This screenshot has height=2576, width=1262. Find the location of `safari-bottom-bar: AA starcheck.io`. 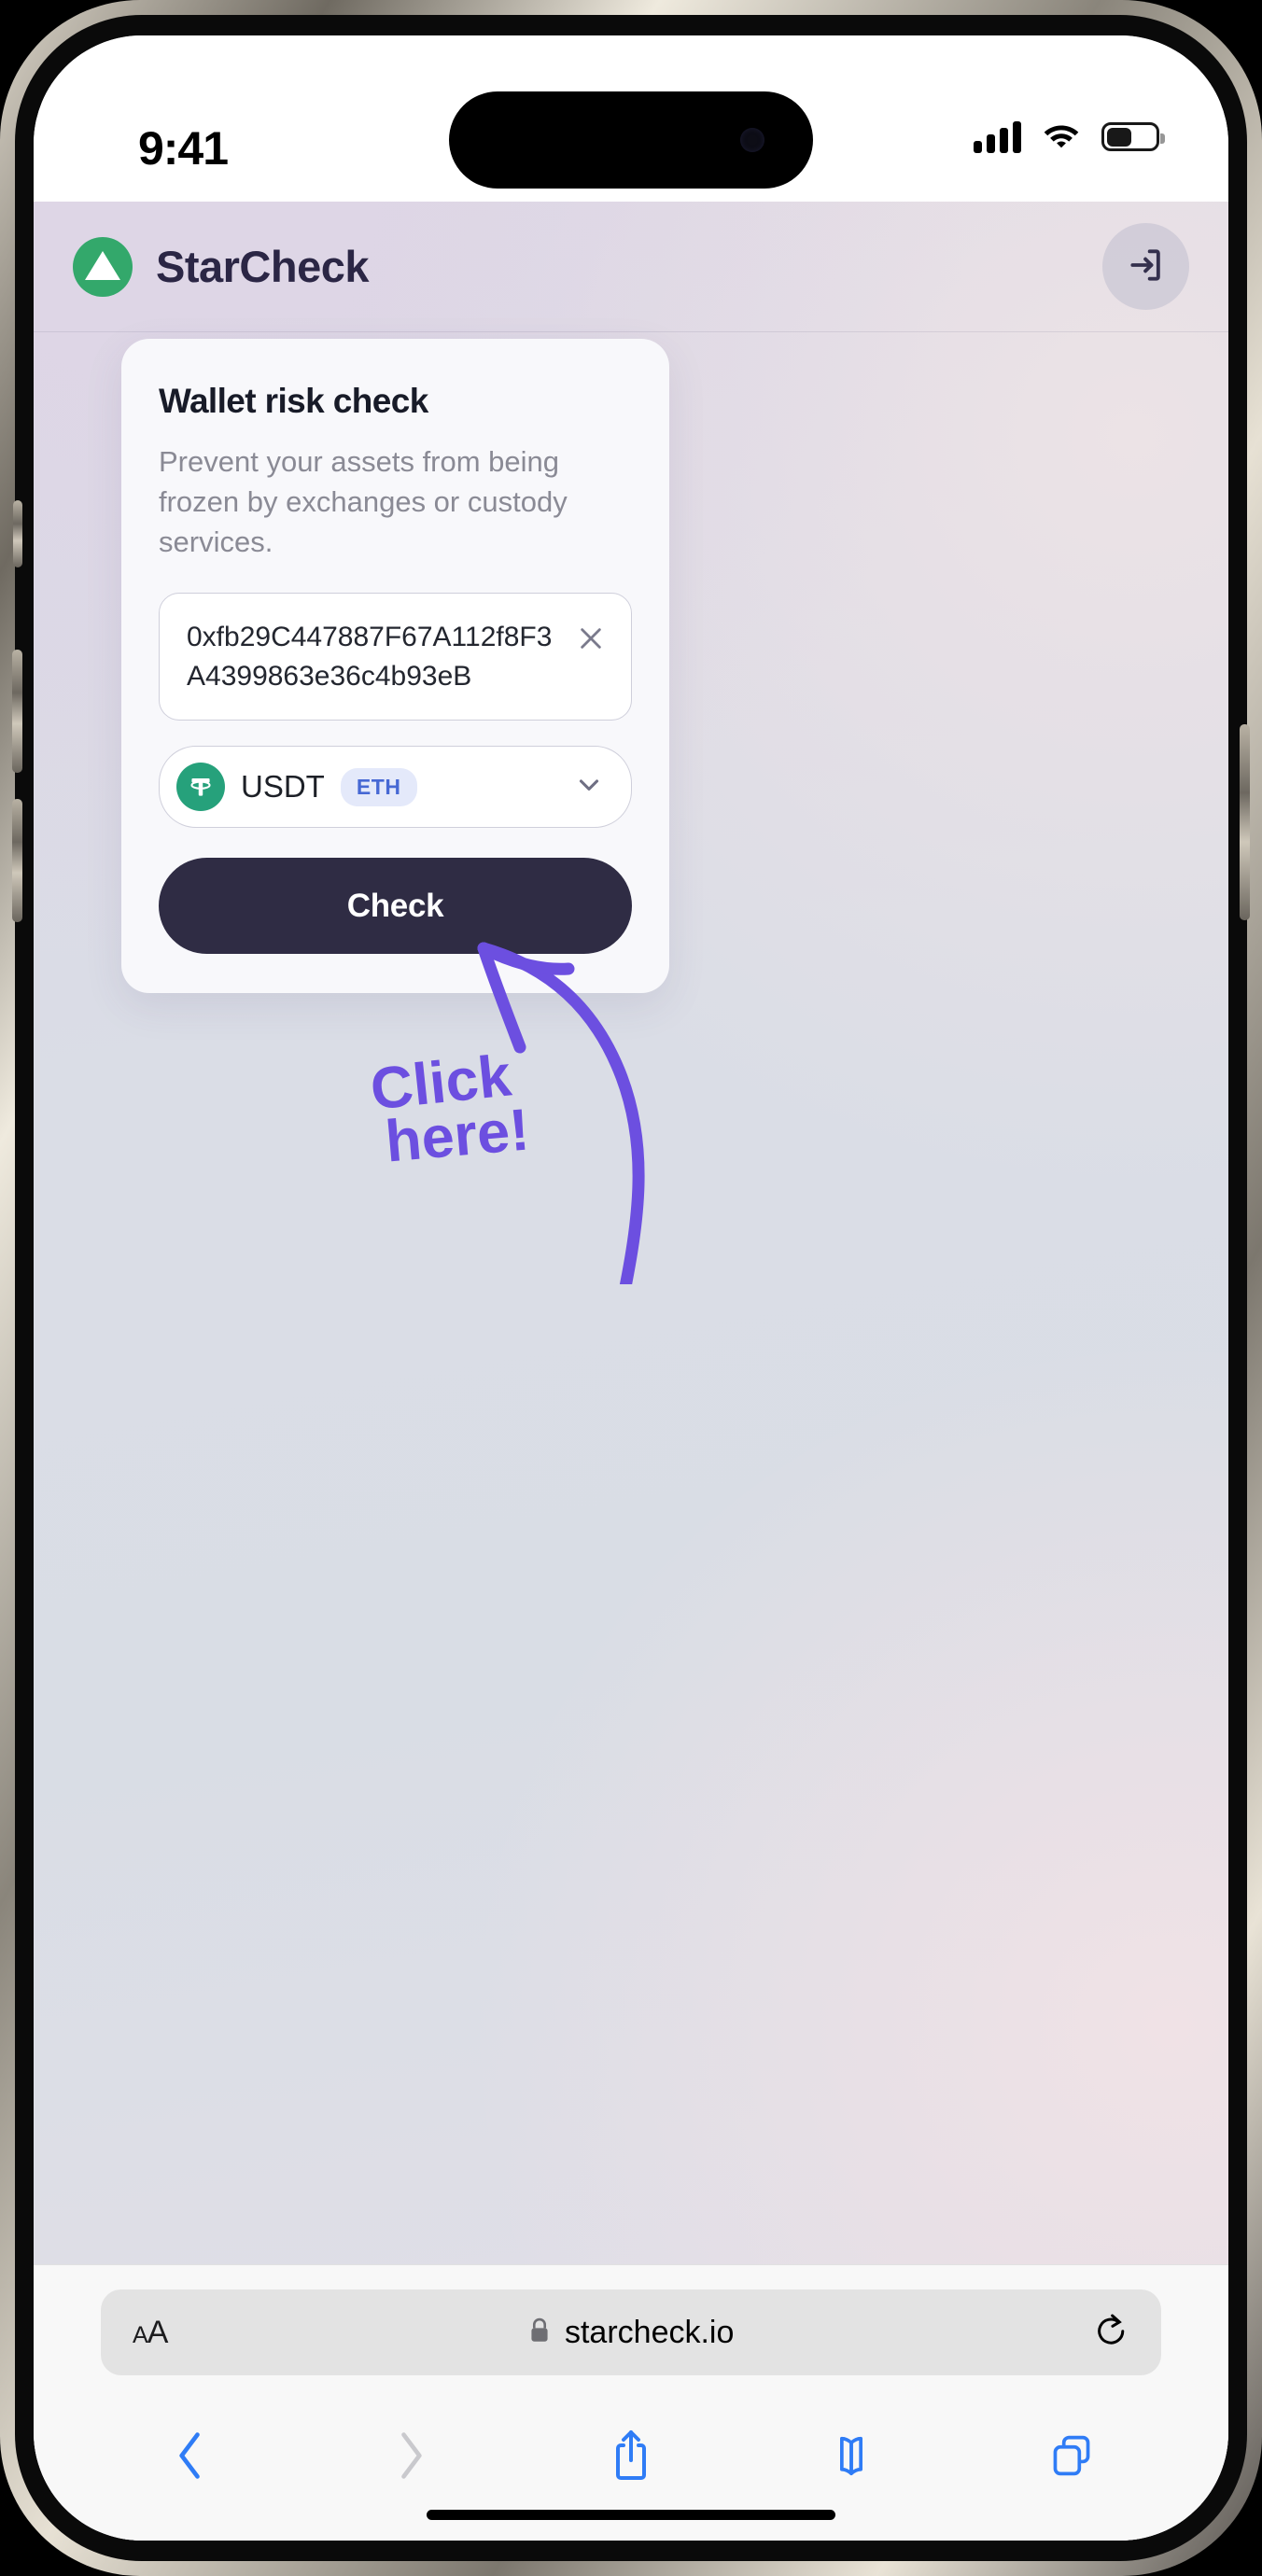

safari-bottom-bar: AA starcheck.io is located at coordinates (631, 2402).